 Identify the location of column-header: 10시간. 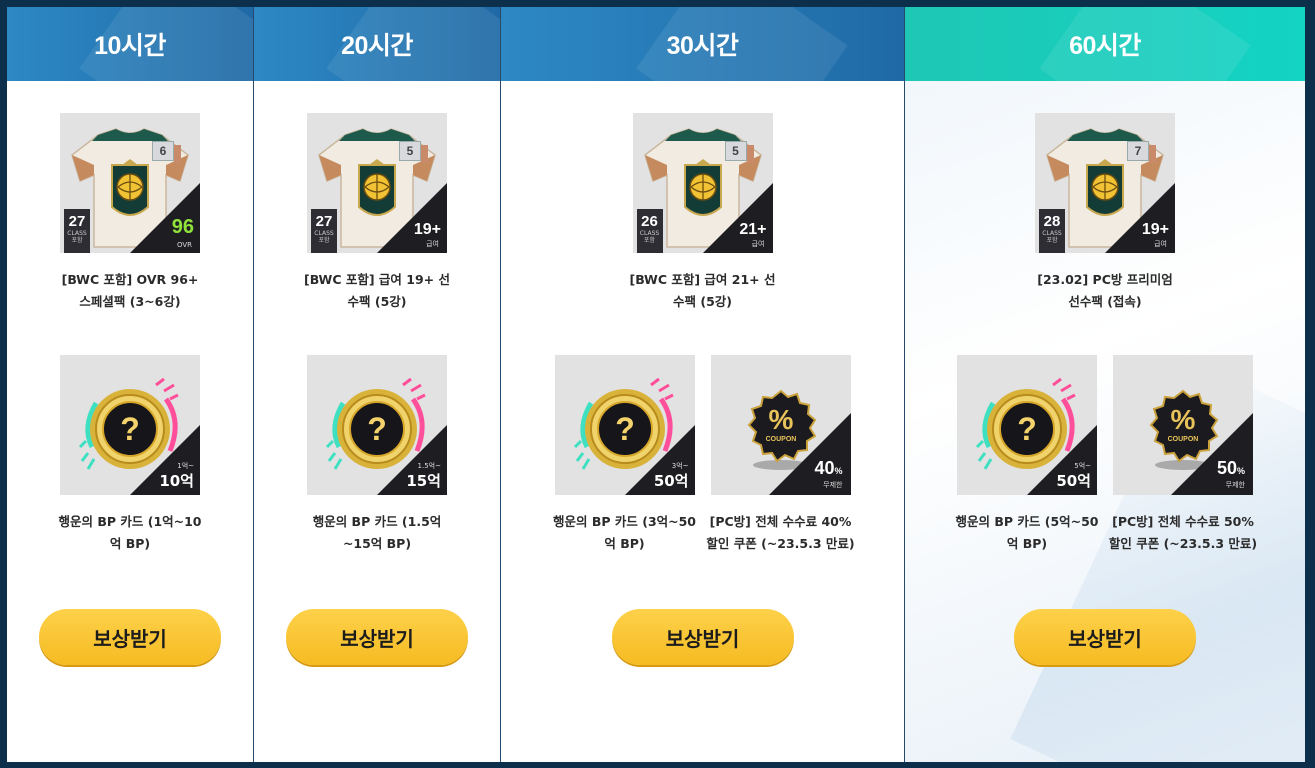
(130, 44).